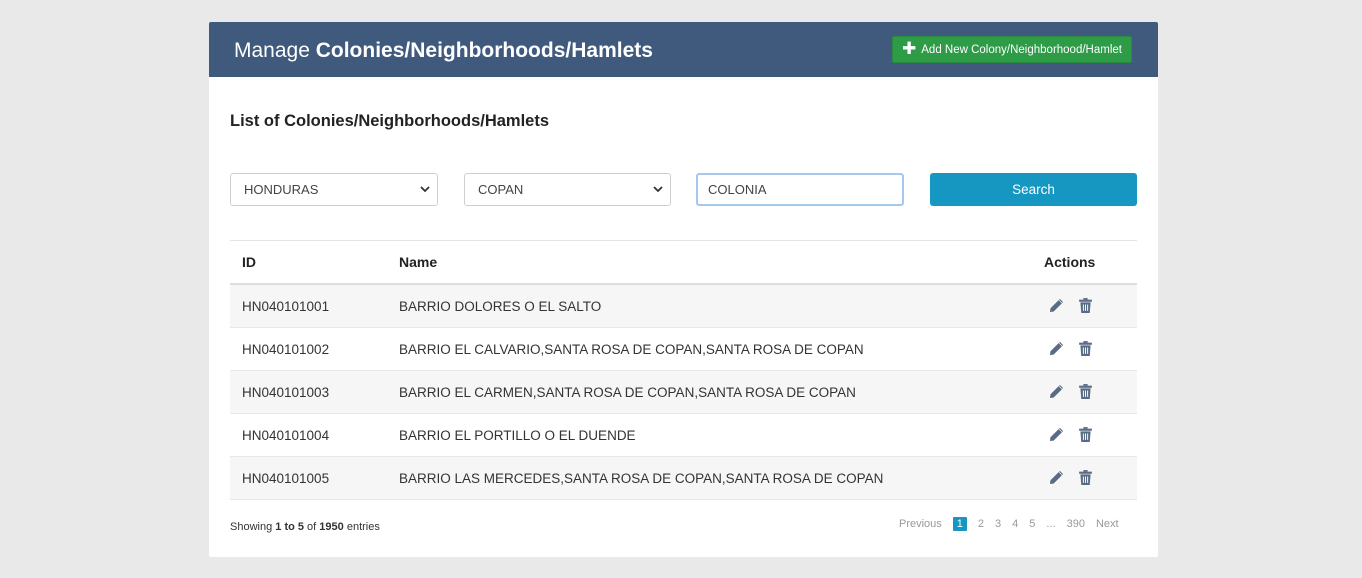 The width and height of the screenshot is (1362, 578). I want to click on pagination-page-2: 2, so click(981, 524).